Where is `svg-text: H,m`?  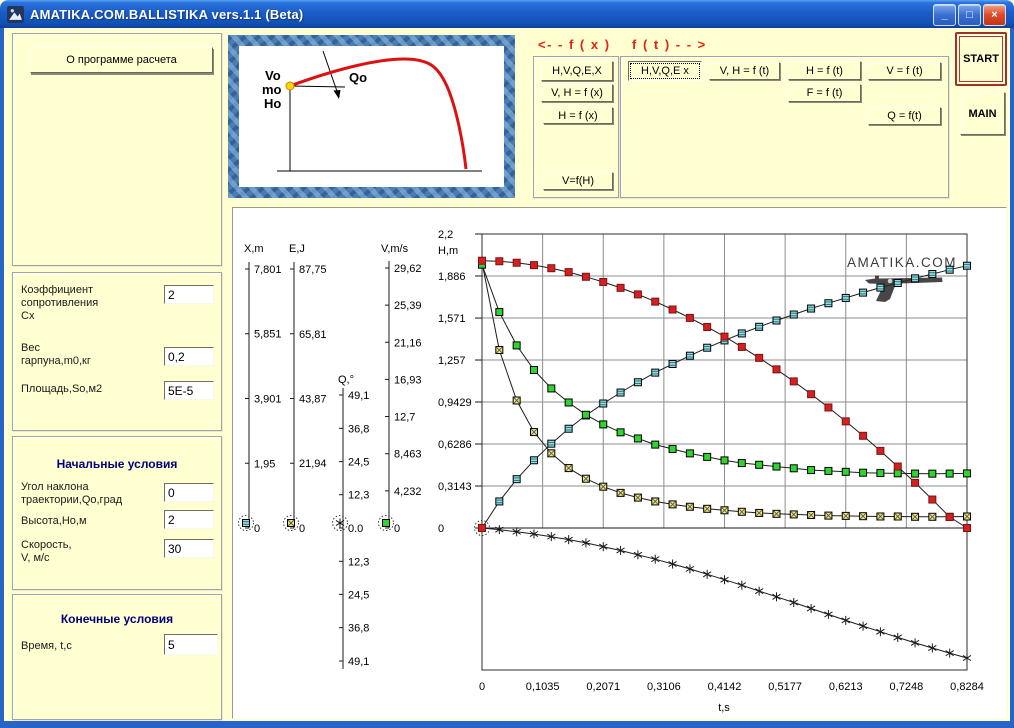
svg-text: H,m is located at coordinates (448, 251).